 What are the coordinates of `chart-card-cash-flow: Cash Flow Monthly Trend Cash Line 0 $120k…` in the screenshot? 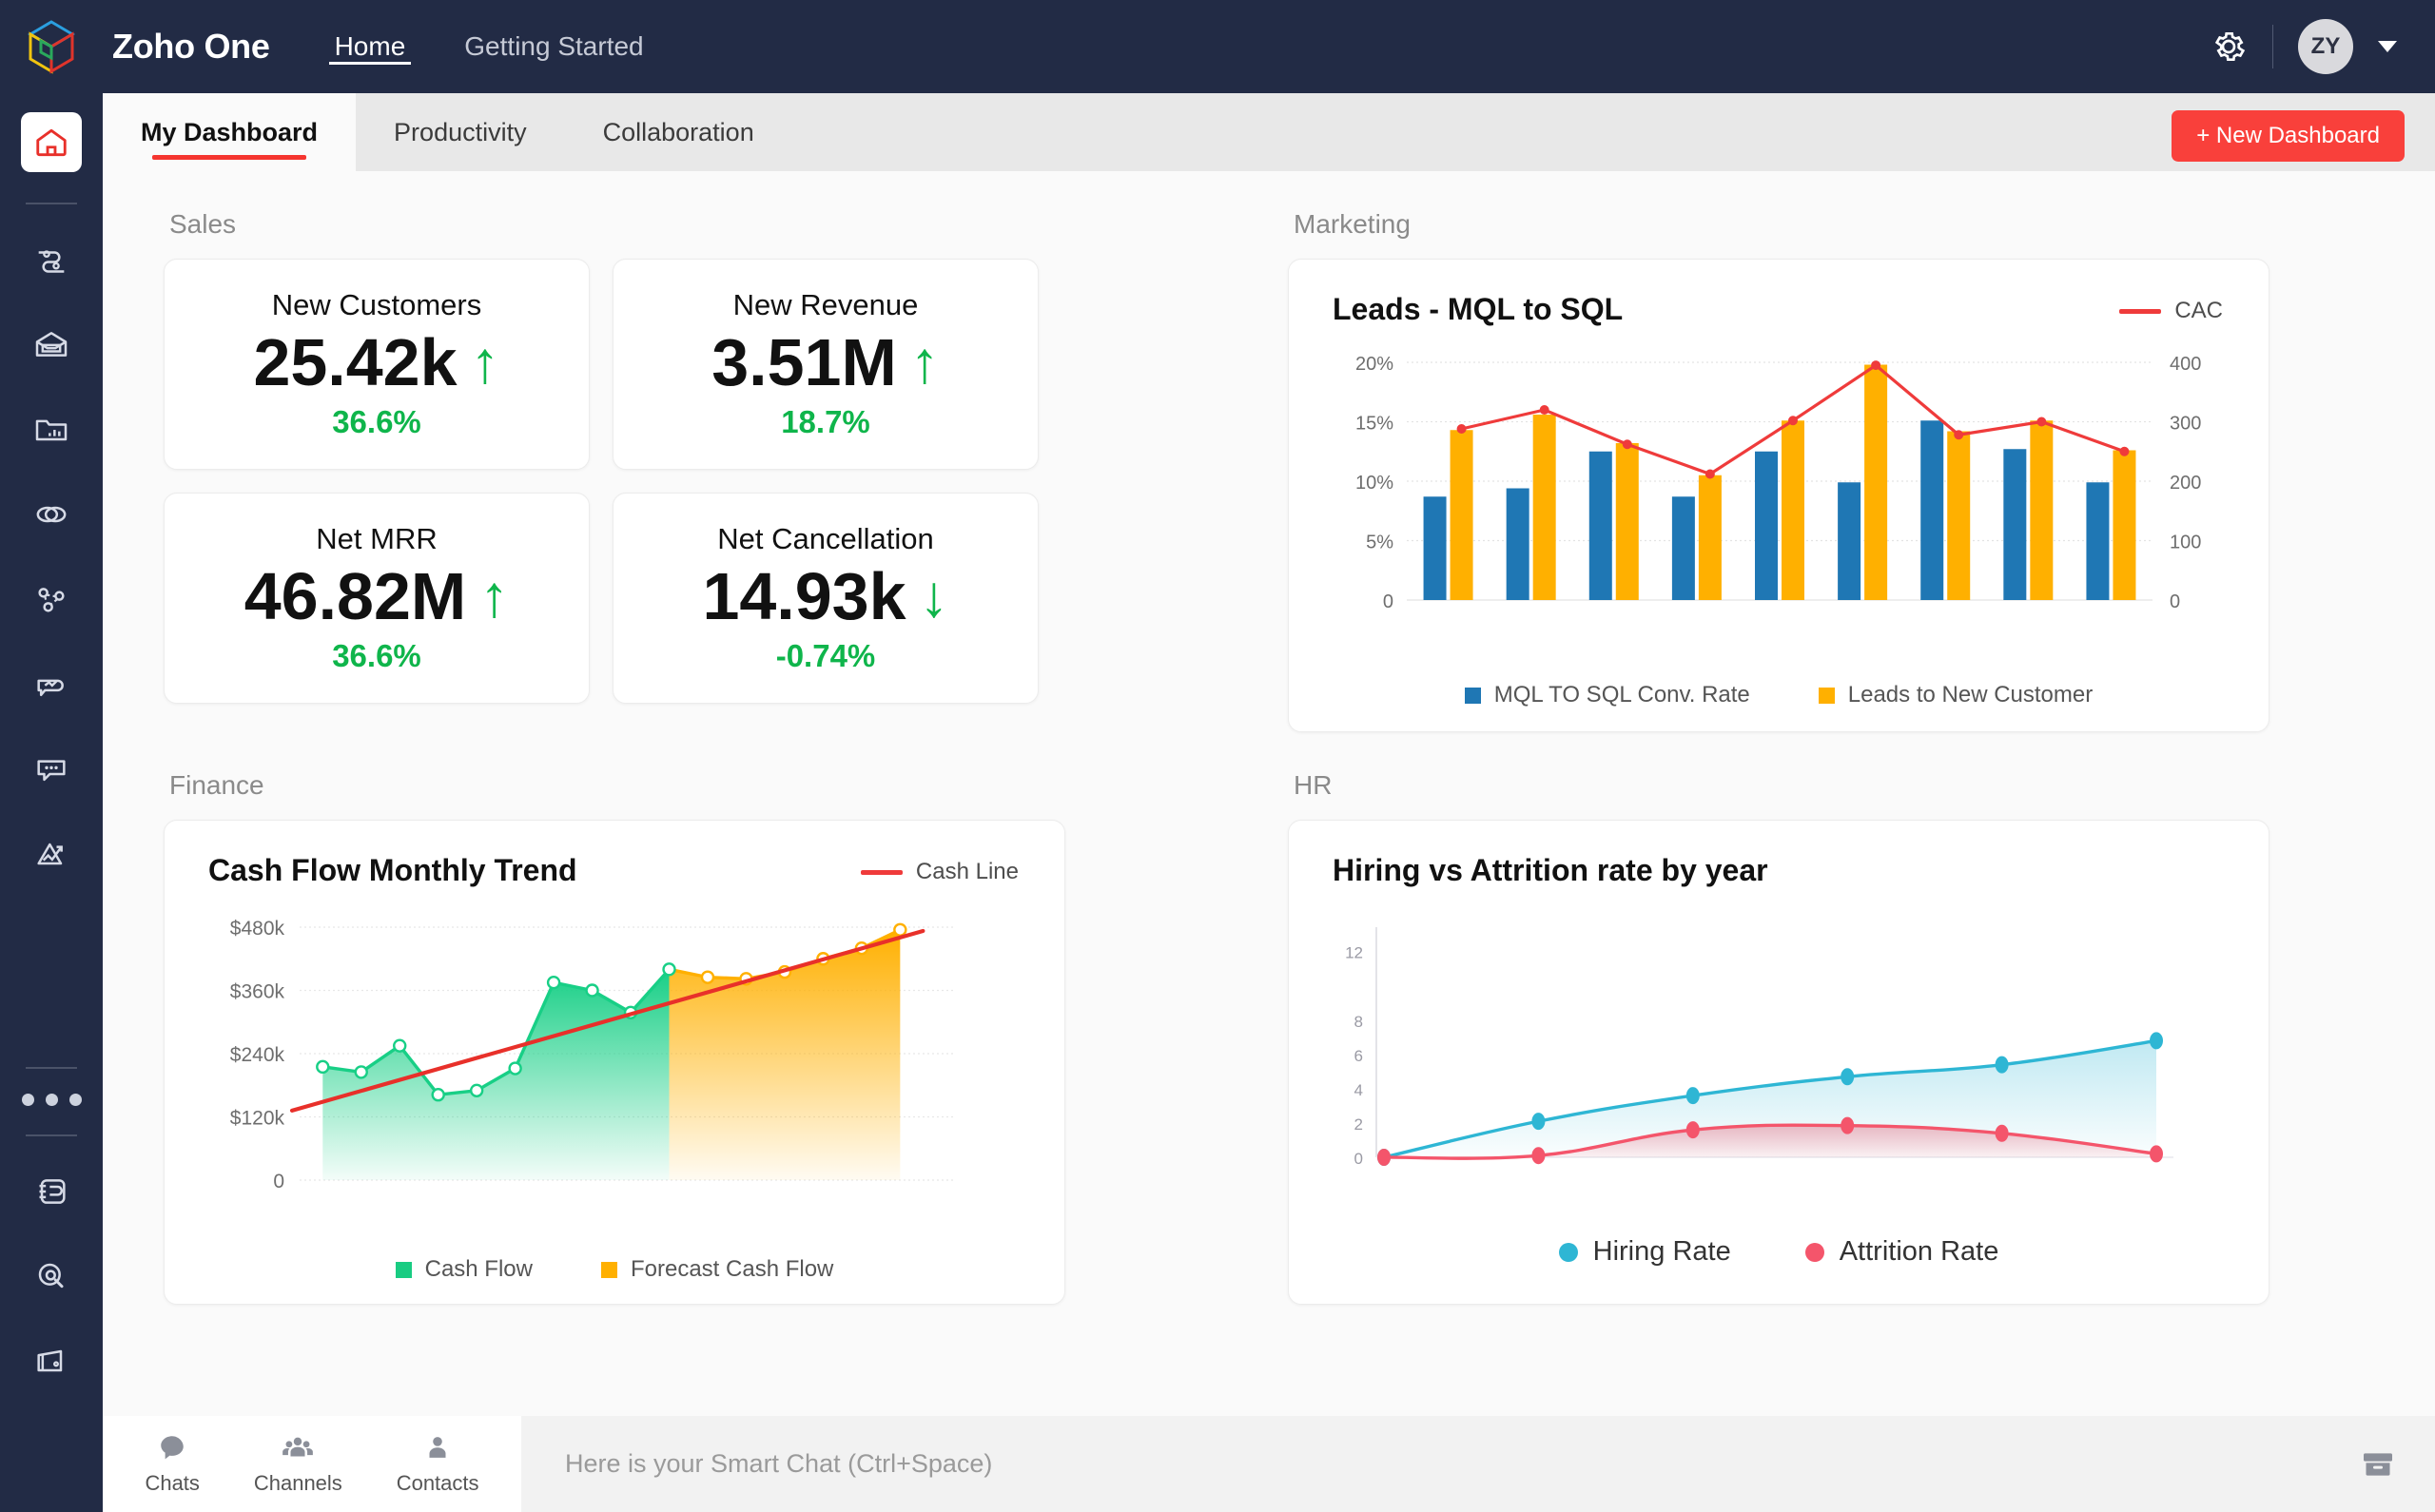 It's located at (614, 1062).